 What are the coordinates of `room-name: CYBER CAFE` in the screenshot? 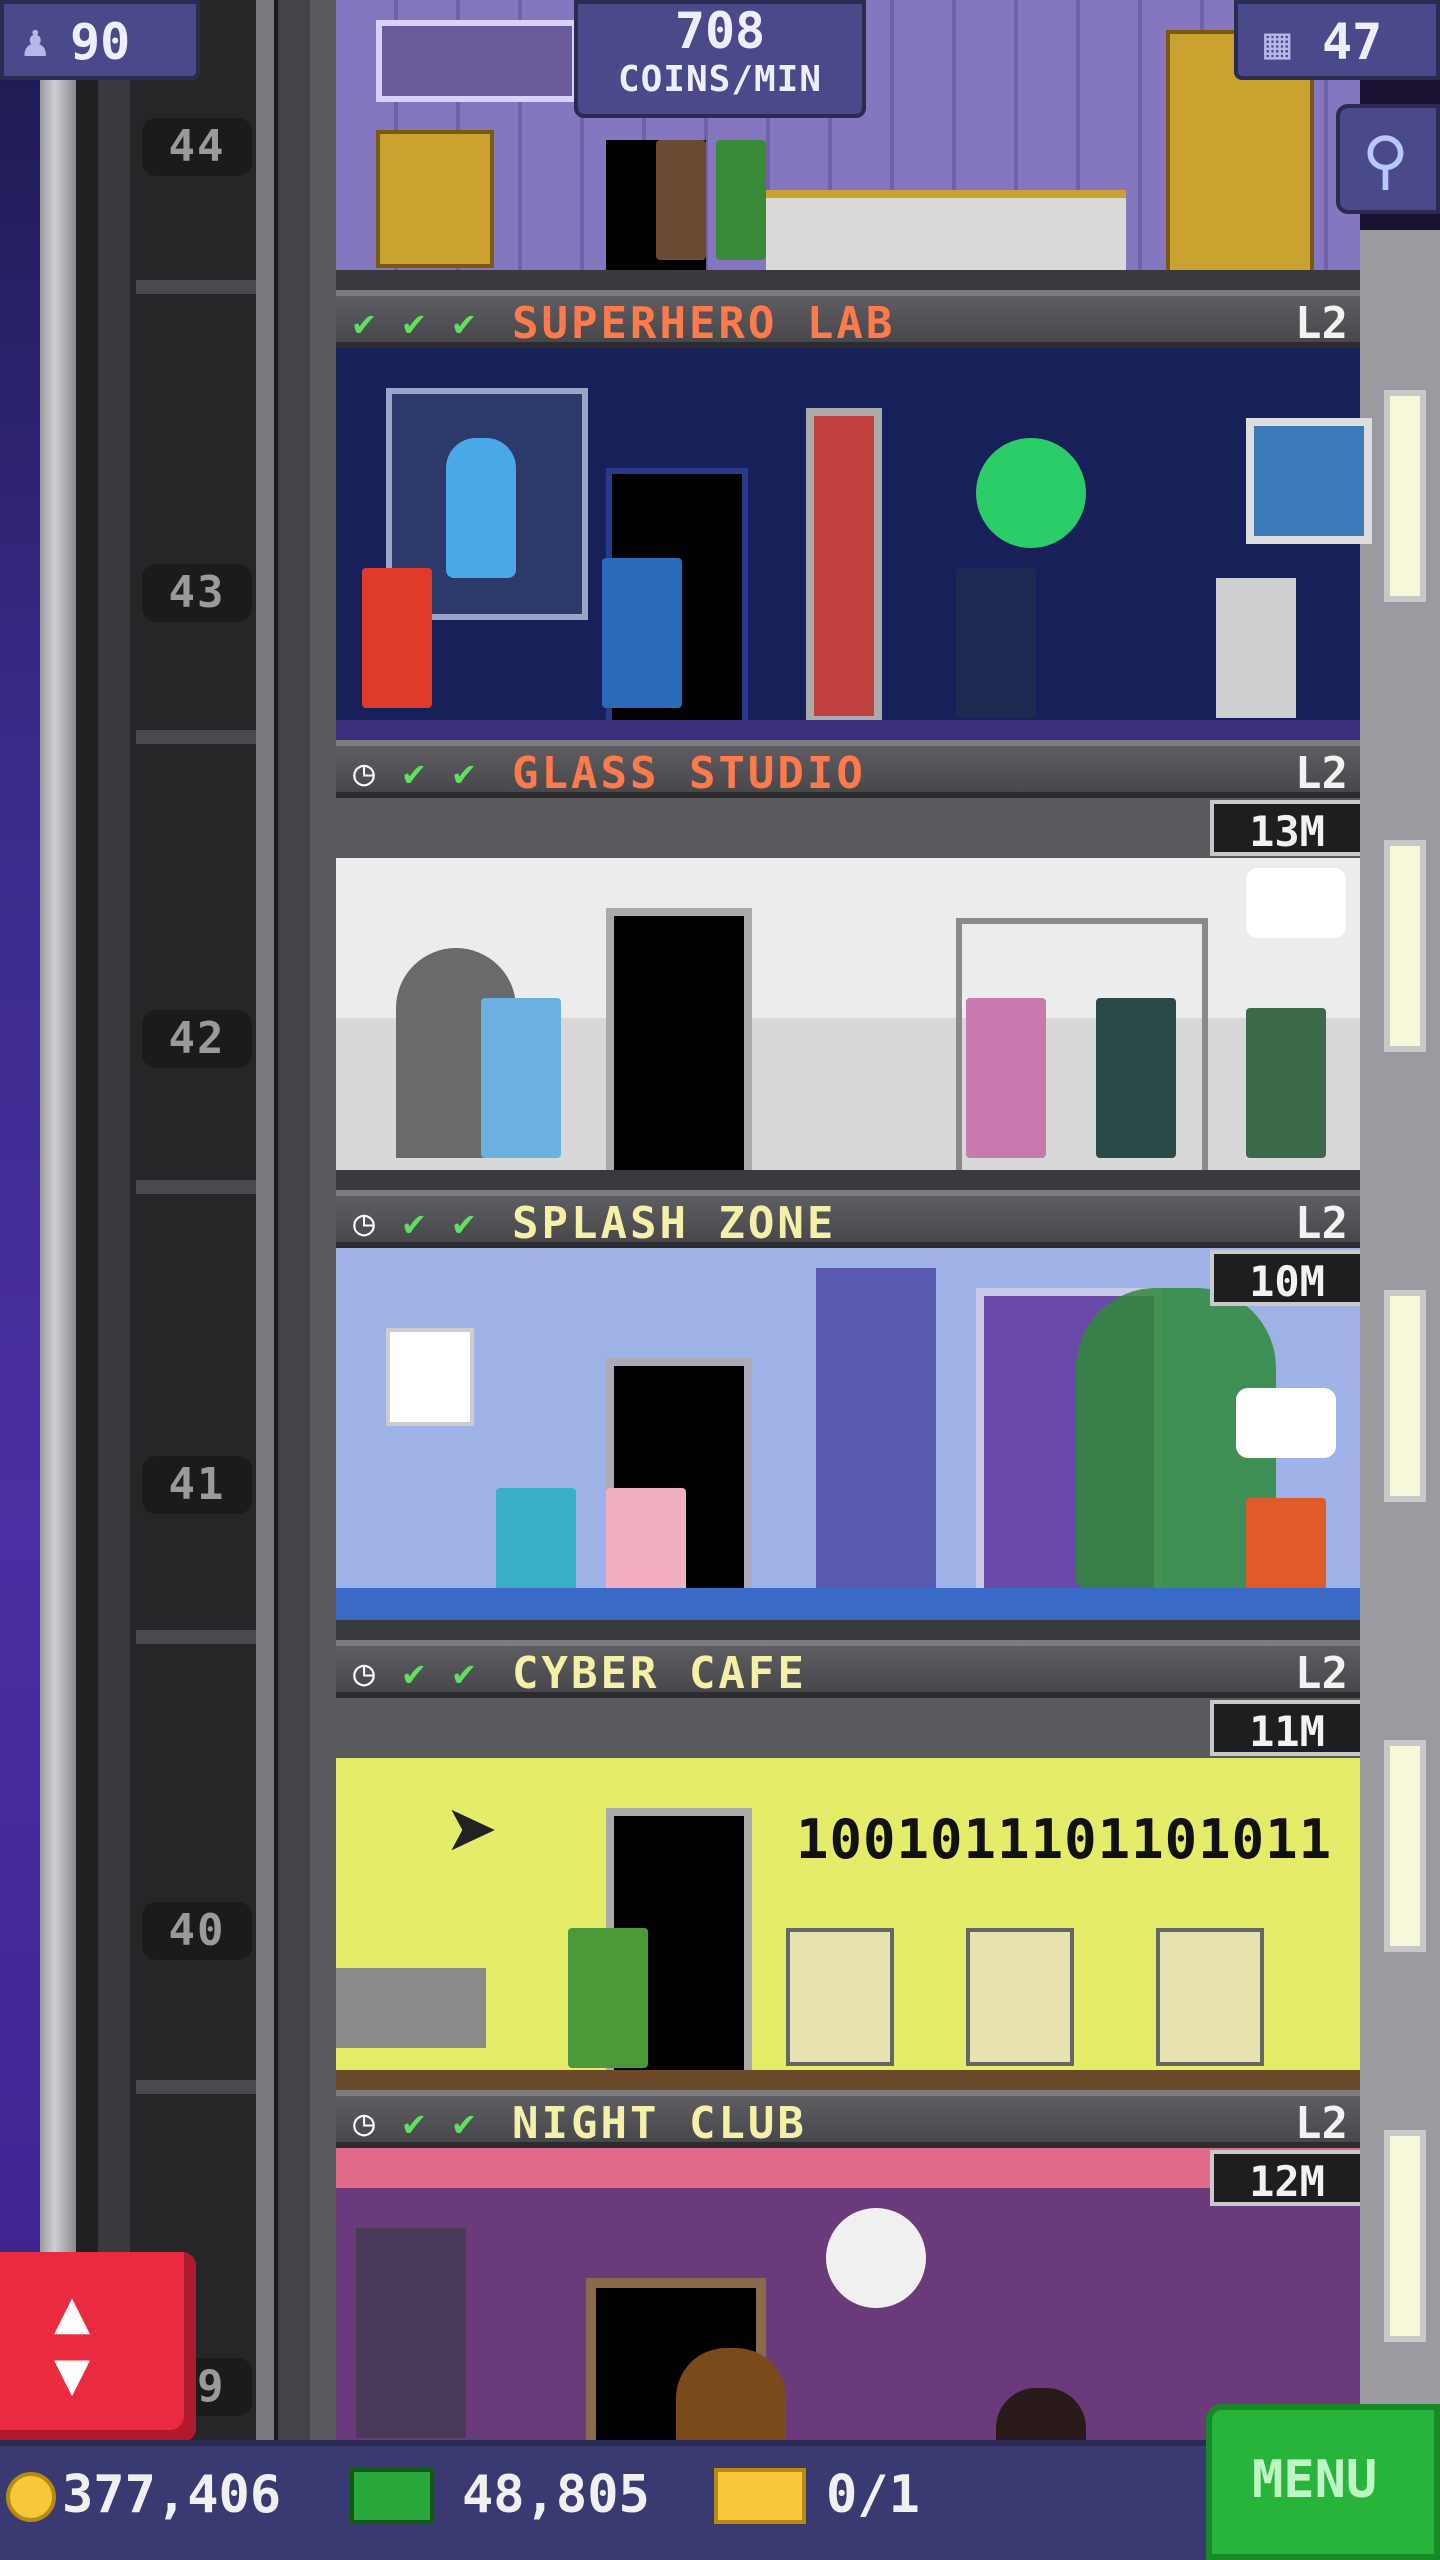 It's located at (659, 1673).